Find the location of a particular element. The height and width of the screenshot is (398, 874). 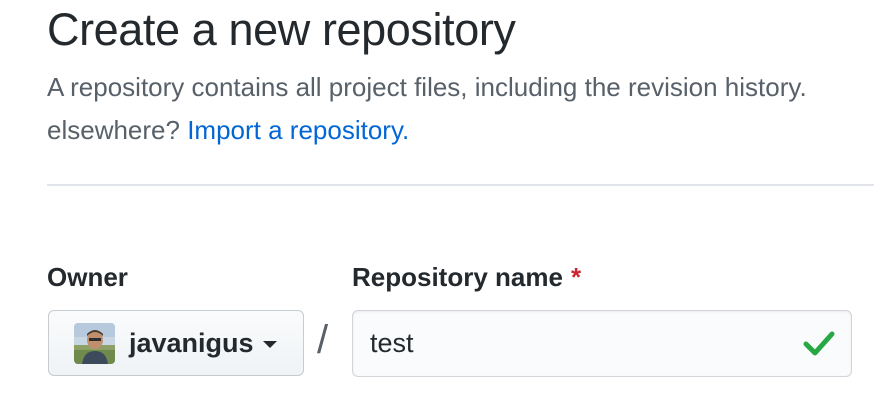

section-divider is located at coordinates (460, 185).